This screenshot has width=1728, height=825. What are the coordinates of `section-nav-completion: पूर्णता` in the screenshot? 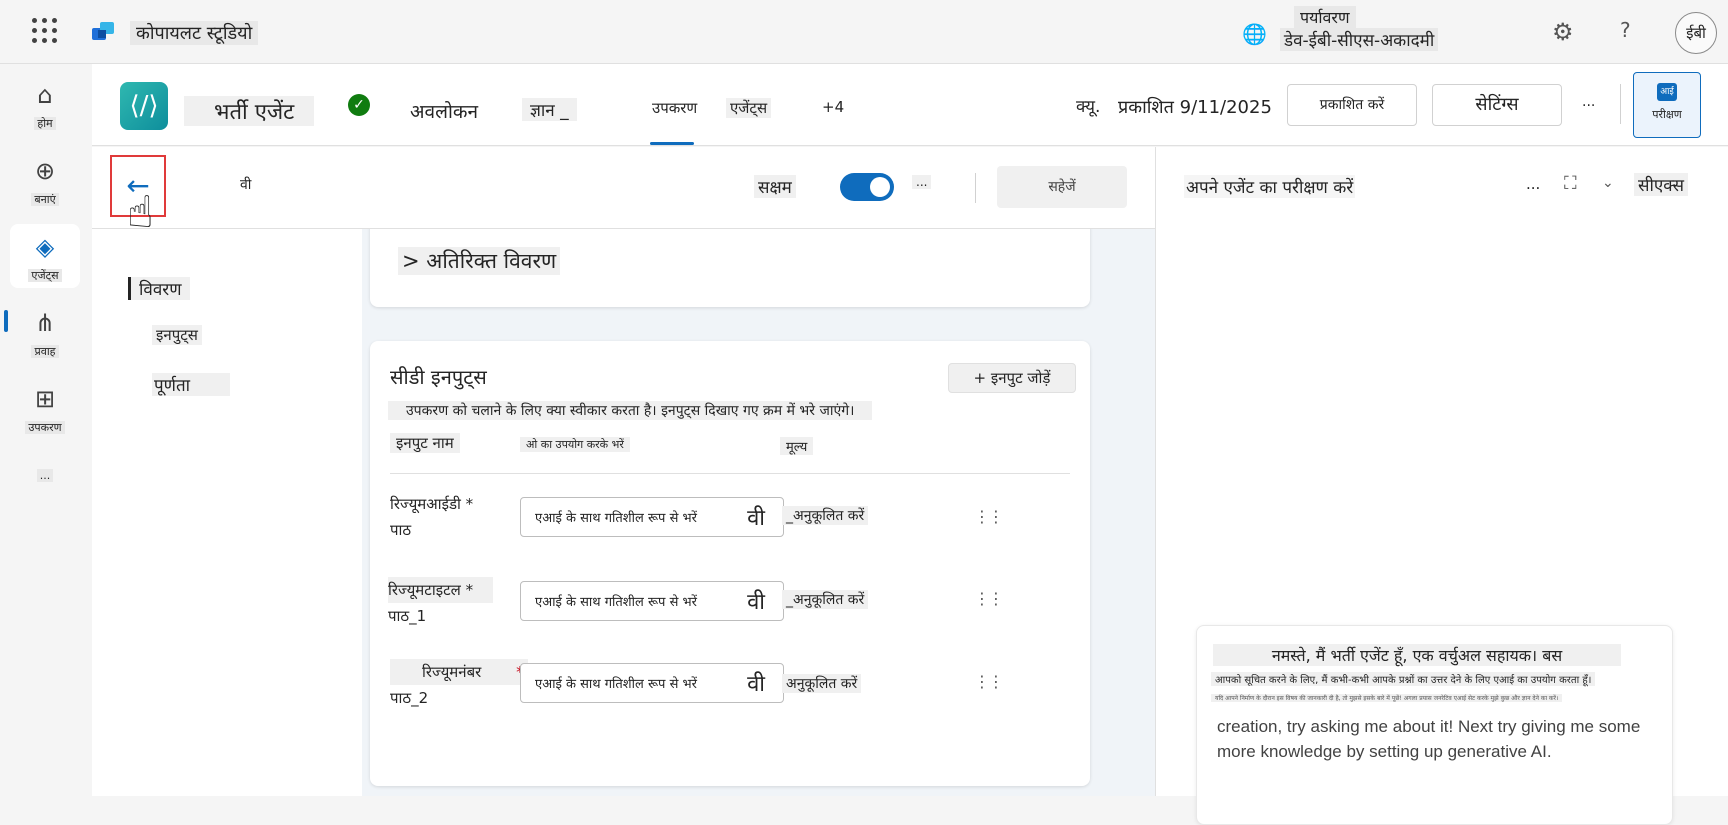 It's located at (191, 384).